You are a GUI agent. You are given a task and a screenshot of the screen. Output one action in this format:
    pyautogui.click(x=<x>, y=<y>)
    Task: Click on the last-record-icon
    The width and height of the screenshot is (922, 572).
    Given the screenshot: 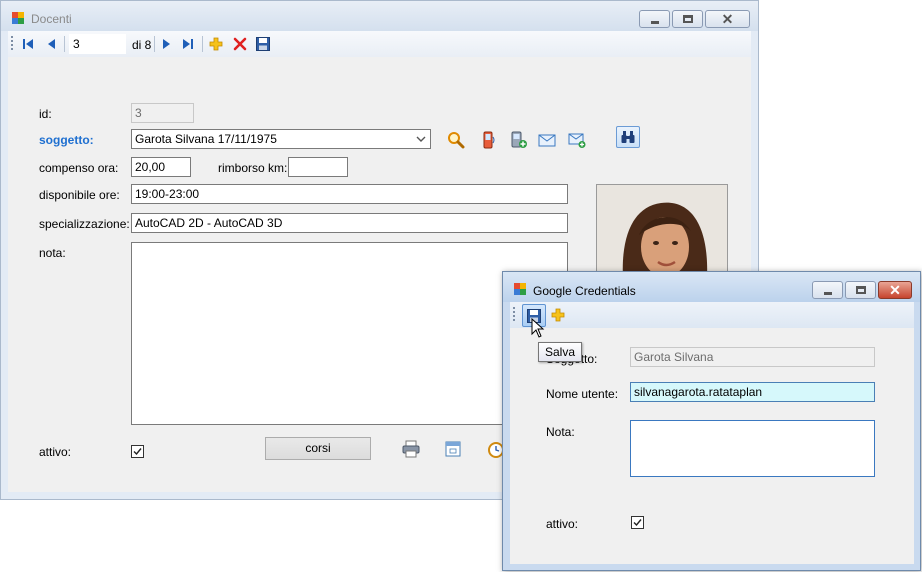 What is the action you would take?
    pyautogui.click(x=188, y=44)
    